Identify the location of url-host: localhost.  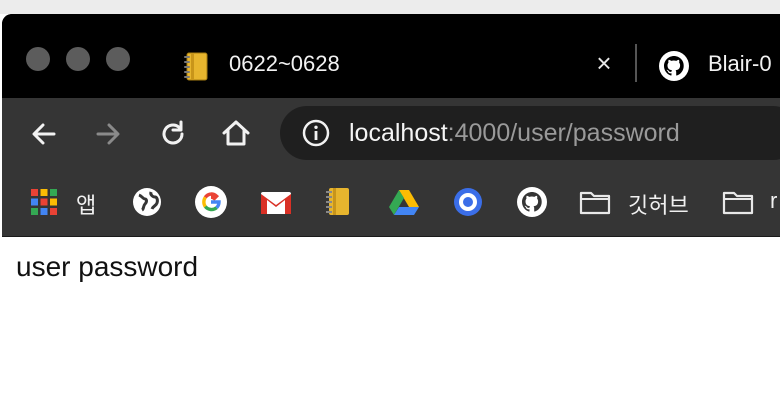
(398, 133).